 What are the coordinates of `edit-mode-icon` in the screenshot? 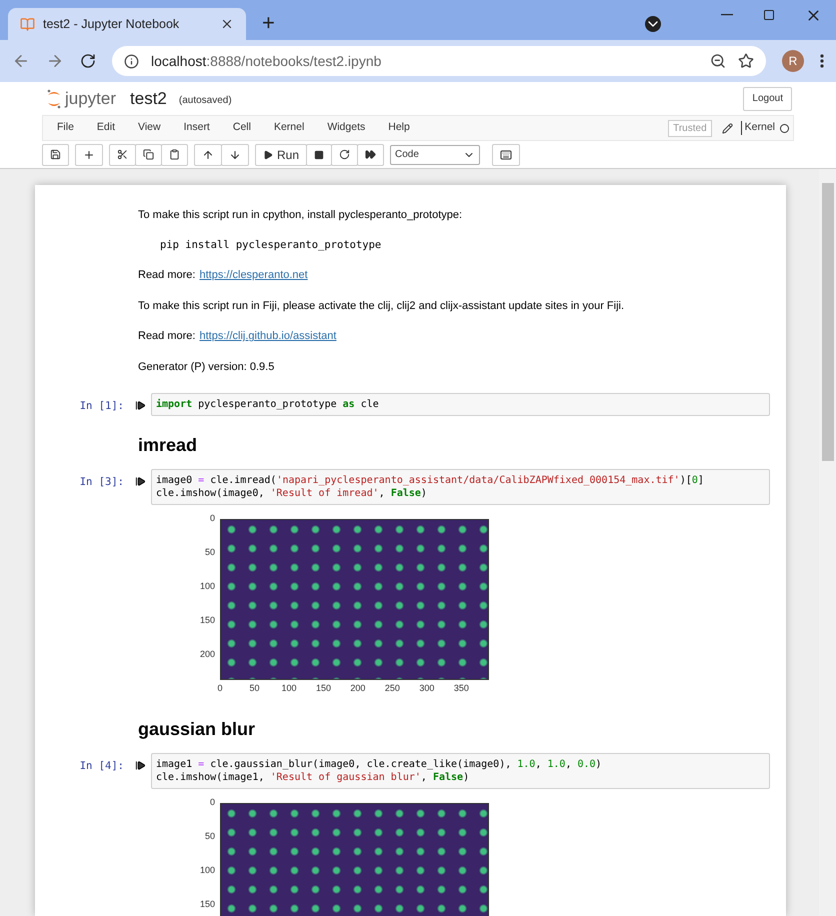 It's located at (727, 128).